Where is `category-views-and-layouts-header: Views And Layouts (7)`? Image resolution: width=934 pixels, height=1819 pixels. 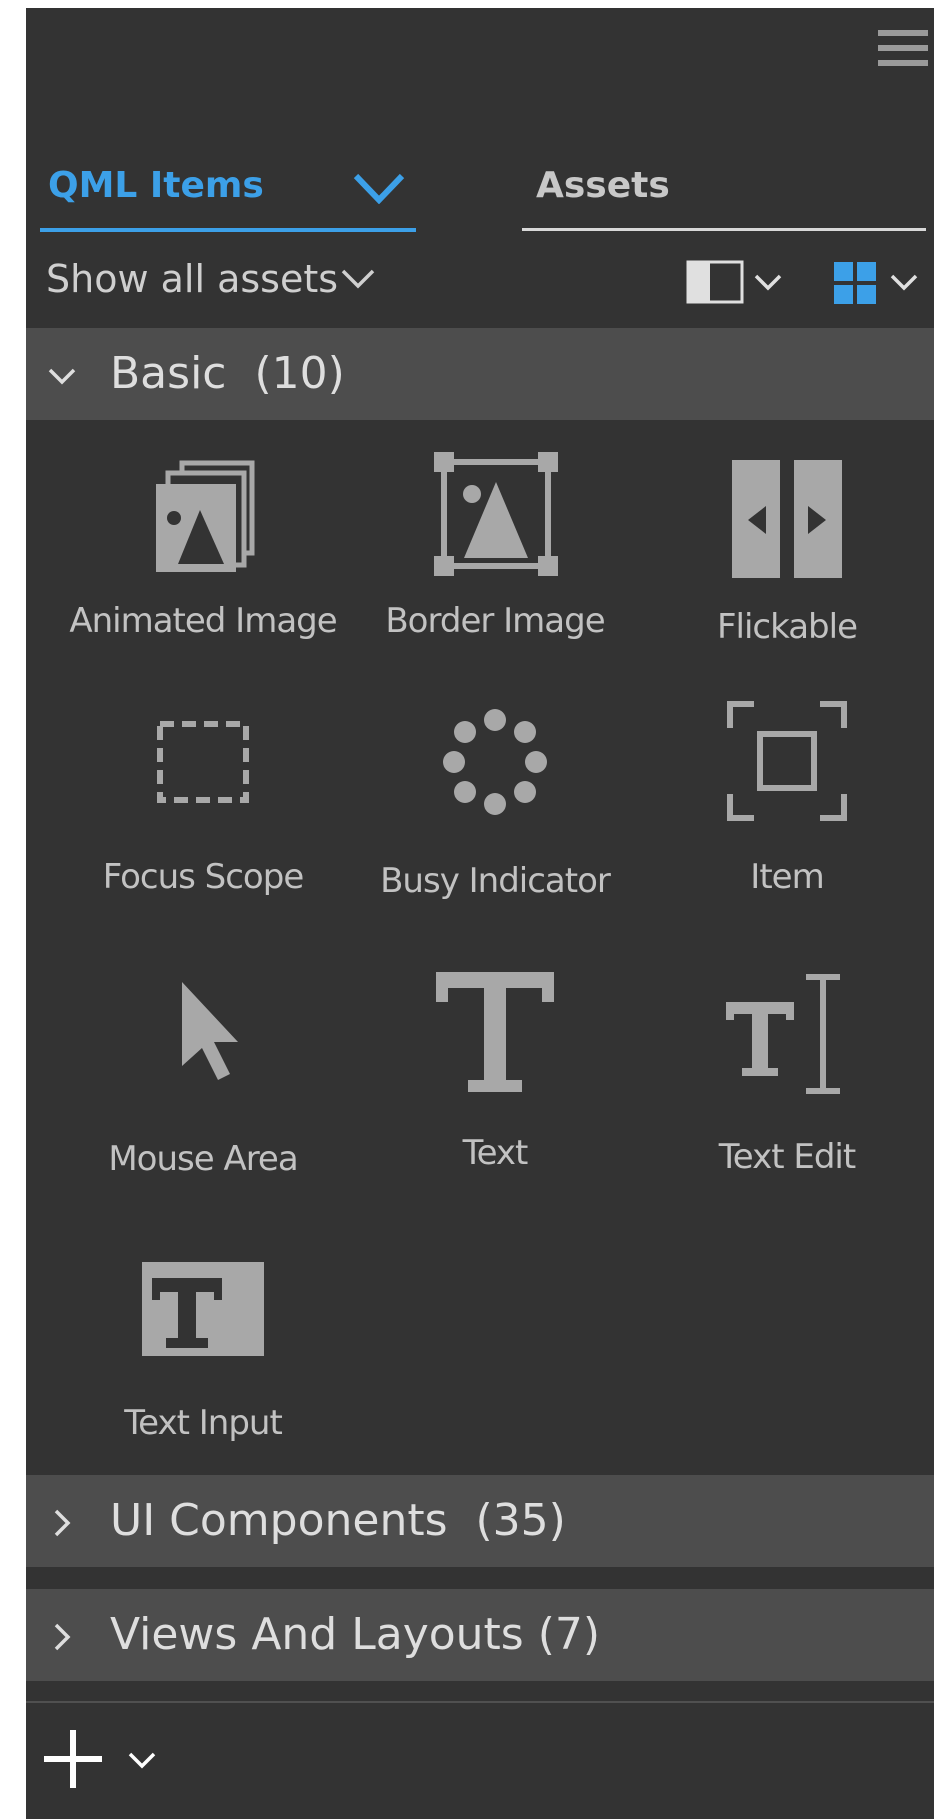
category-views-and-layouts-header: Views And Layouts (7) is located at coordinates (480, 1635).